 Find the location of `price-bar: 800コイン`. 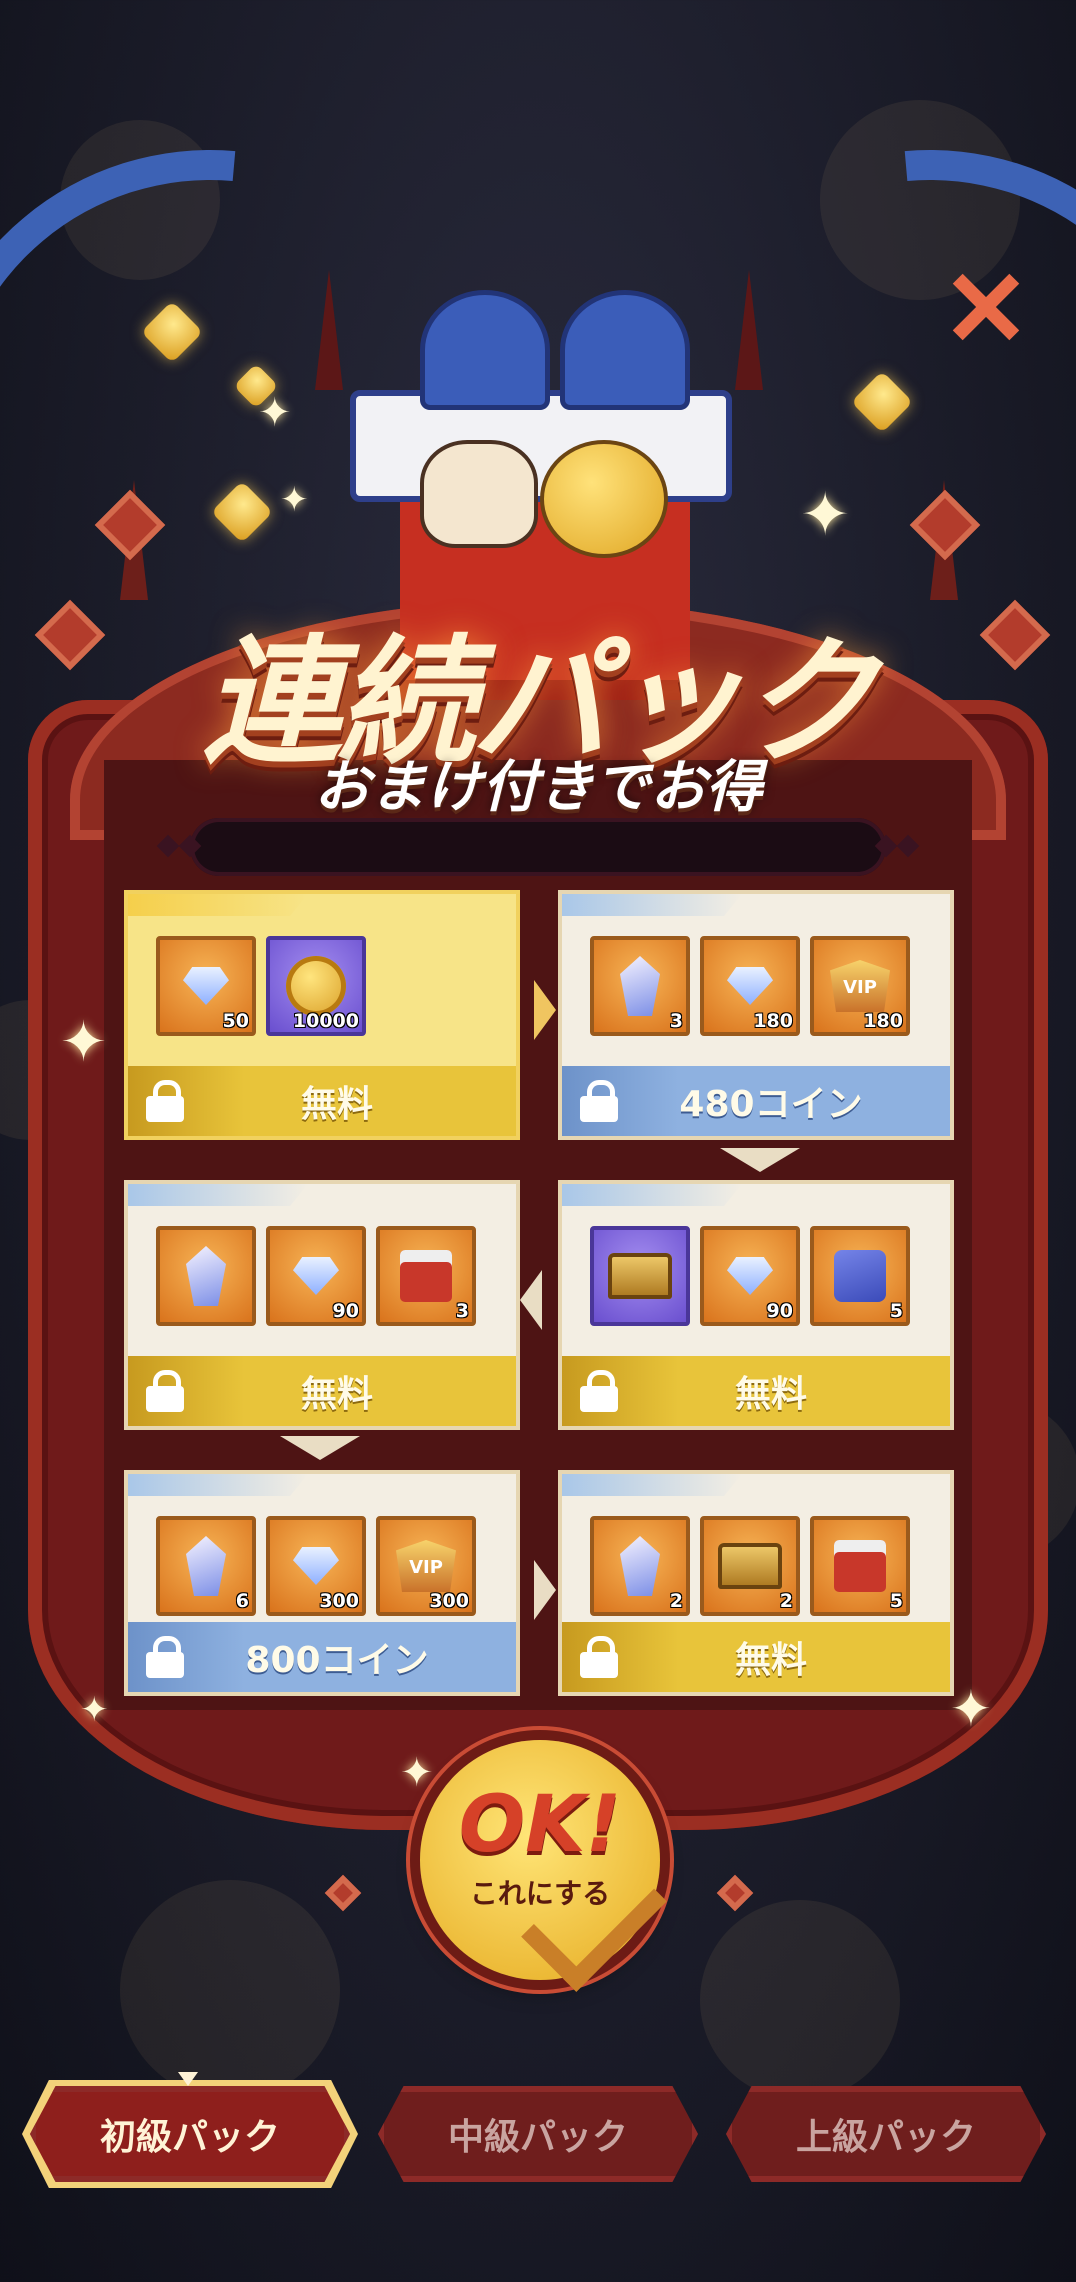

price-bar: 800コイン is located at coordinates (322, 1657).